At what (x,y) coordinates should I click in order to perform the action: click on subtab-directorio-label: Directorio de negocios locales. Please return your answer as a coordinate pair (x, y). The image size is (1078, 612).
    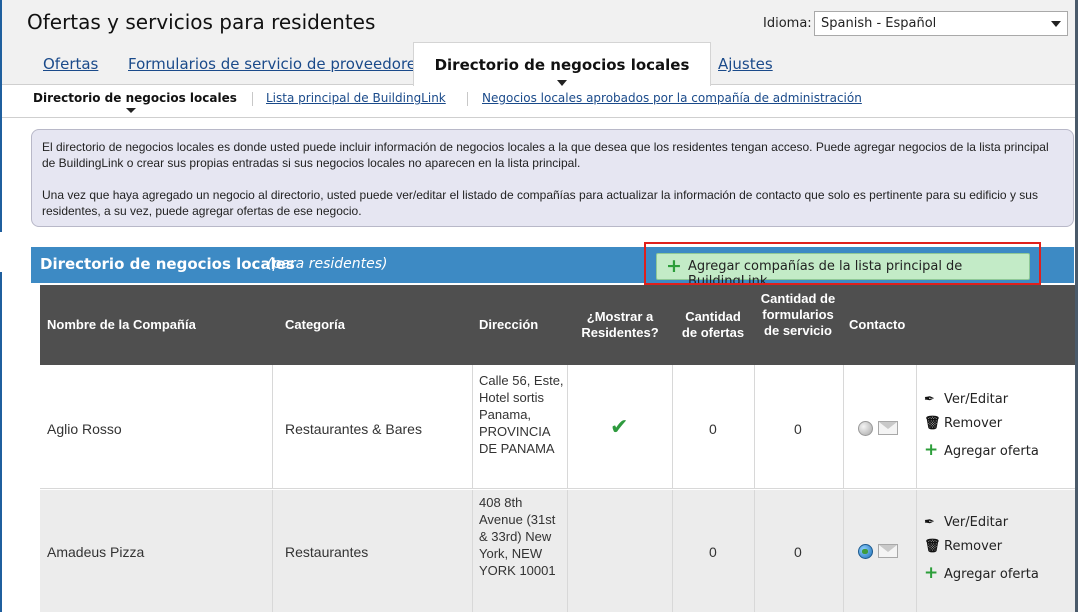
    Looking at the image, I should click on (135, 98).